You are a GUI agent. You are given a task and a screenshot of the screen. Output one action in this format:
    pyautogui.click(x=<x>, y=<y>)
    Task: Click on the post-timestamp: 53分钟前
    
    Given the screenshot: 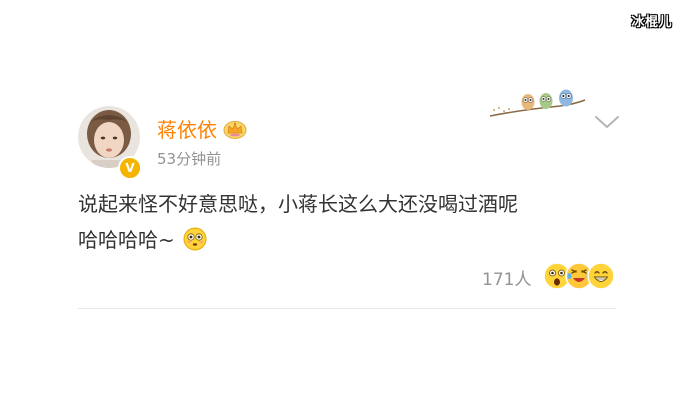 What is the action you would take?
    pyautogui.click(x=189, y=159)
    